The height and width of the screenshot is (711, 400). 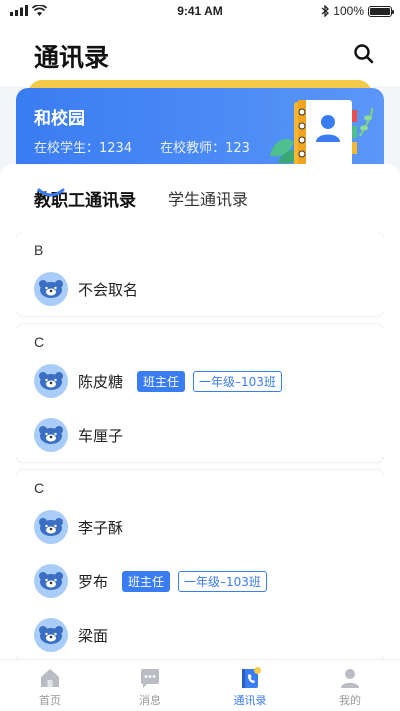 What do you see at coordinates (348, 11) in the screenshot?
I see `battery-percent: 100%` at bounding box center [348, 11].